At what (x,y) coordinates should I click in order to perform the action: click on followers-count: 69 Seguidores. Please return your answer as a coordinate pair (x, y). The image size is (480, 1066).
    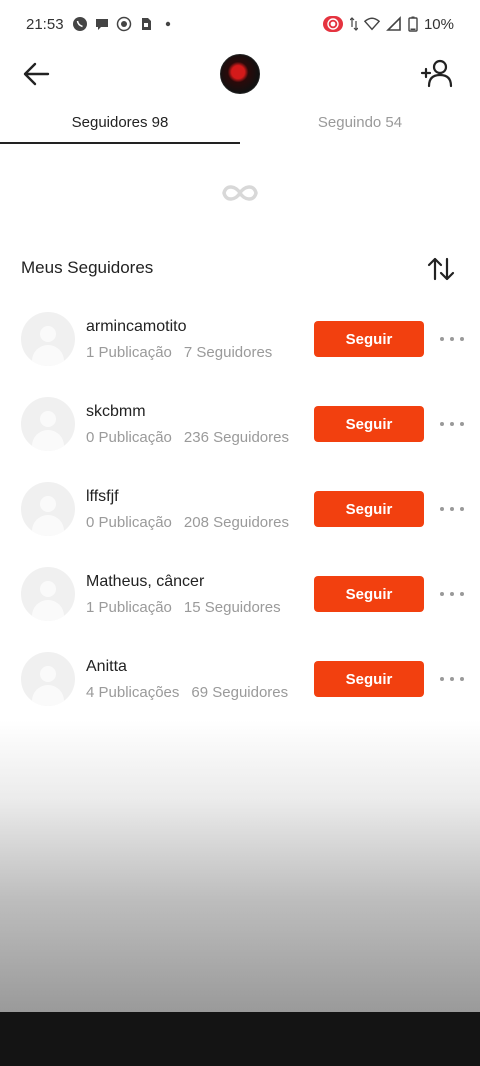
    Looking at the image, I should click on (240, 692).